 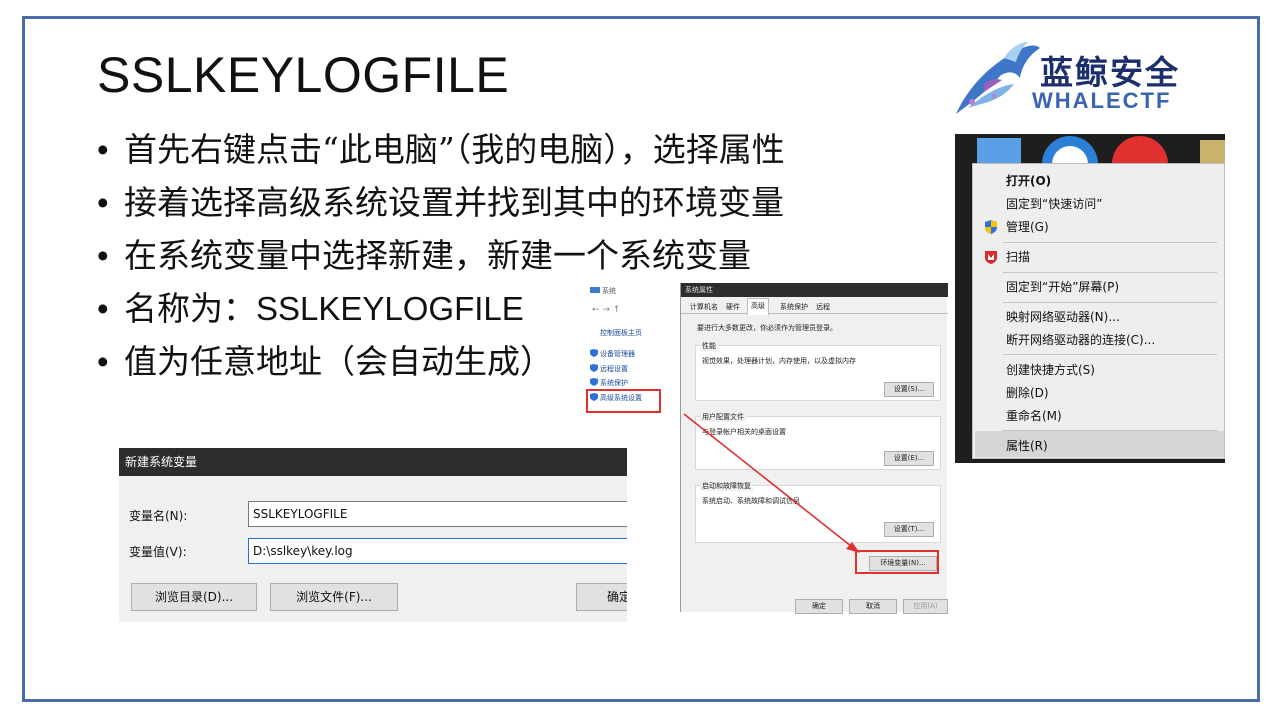 What do you see at coordinates (1027, 446) in the screenshot?
I see `menu-item-properties: 属性(R)` at bounding box center [1027, 446].